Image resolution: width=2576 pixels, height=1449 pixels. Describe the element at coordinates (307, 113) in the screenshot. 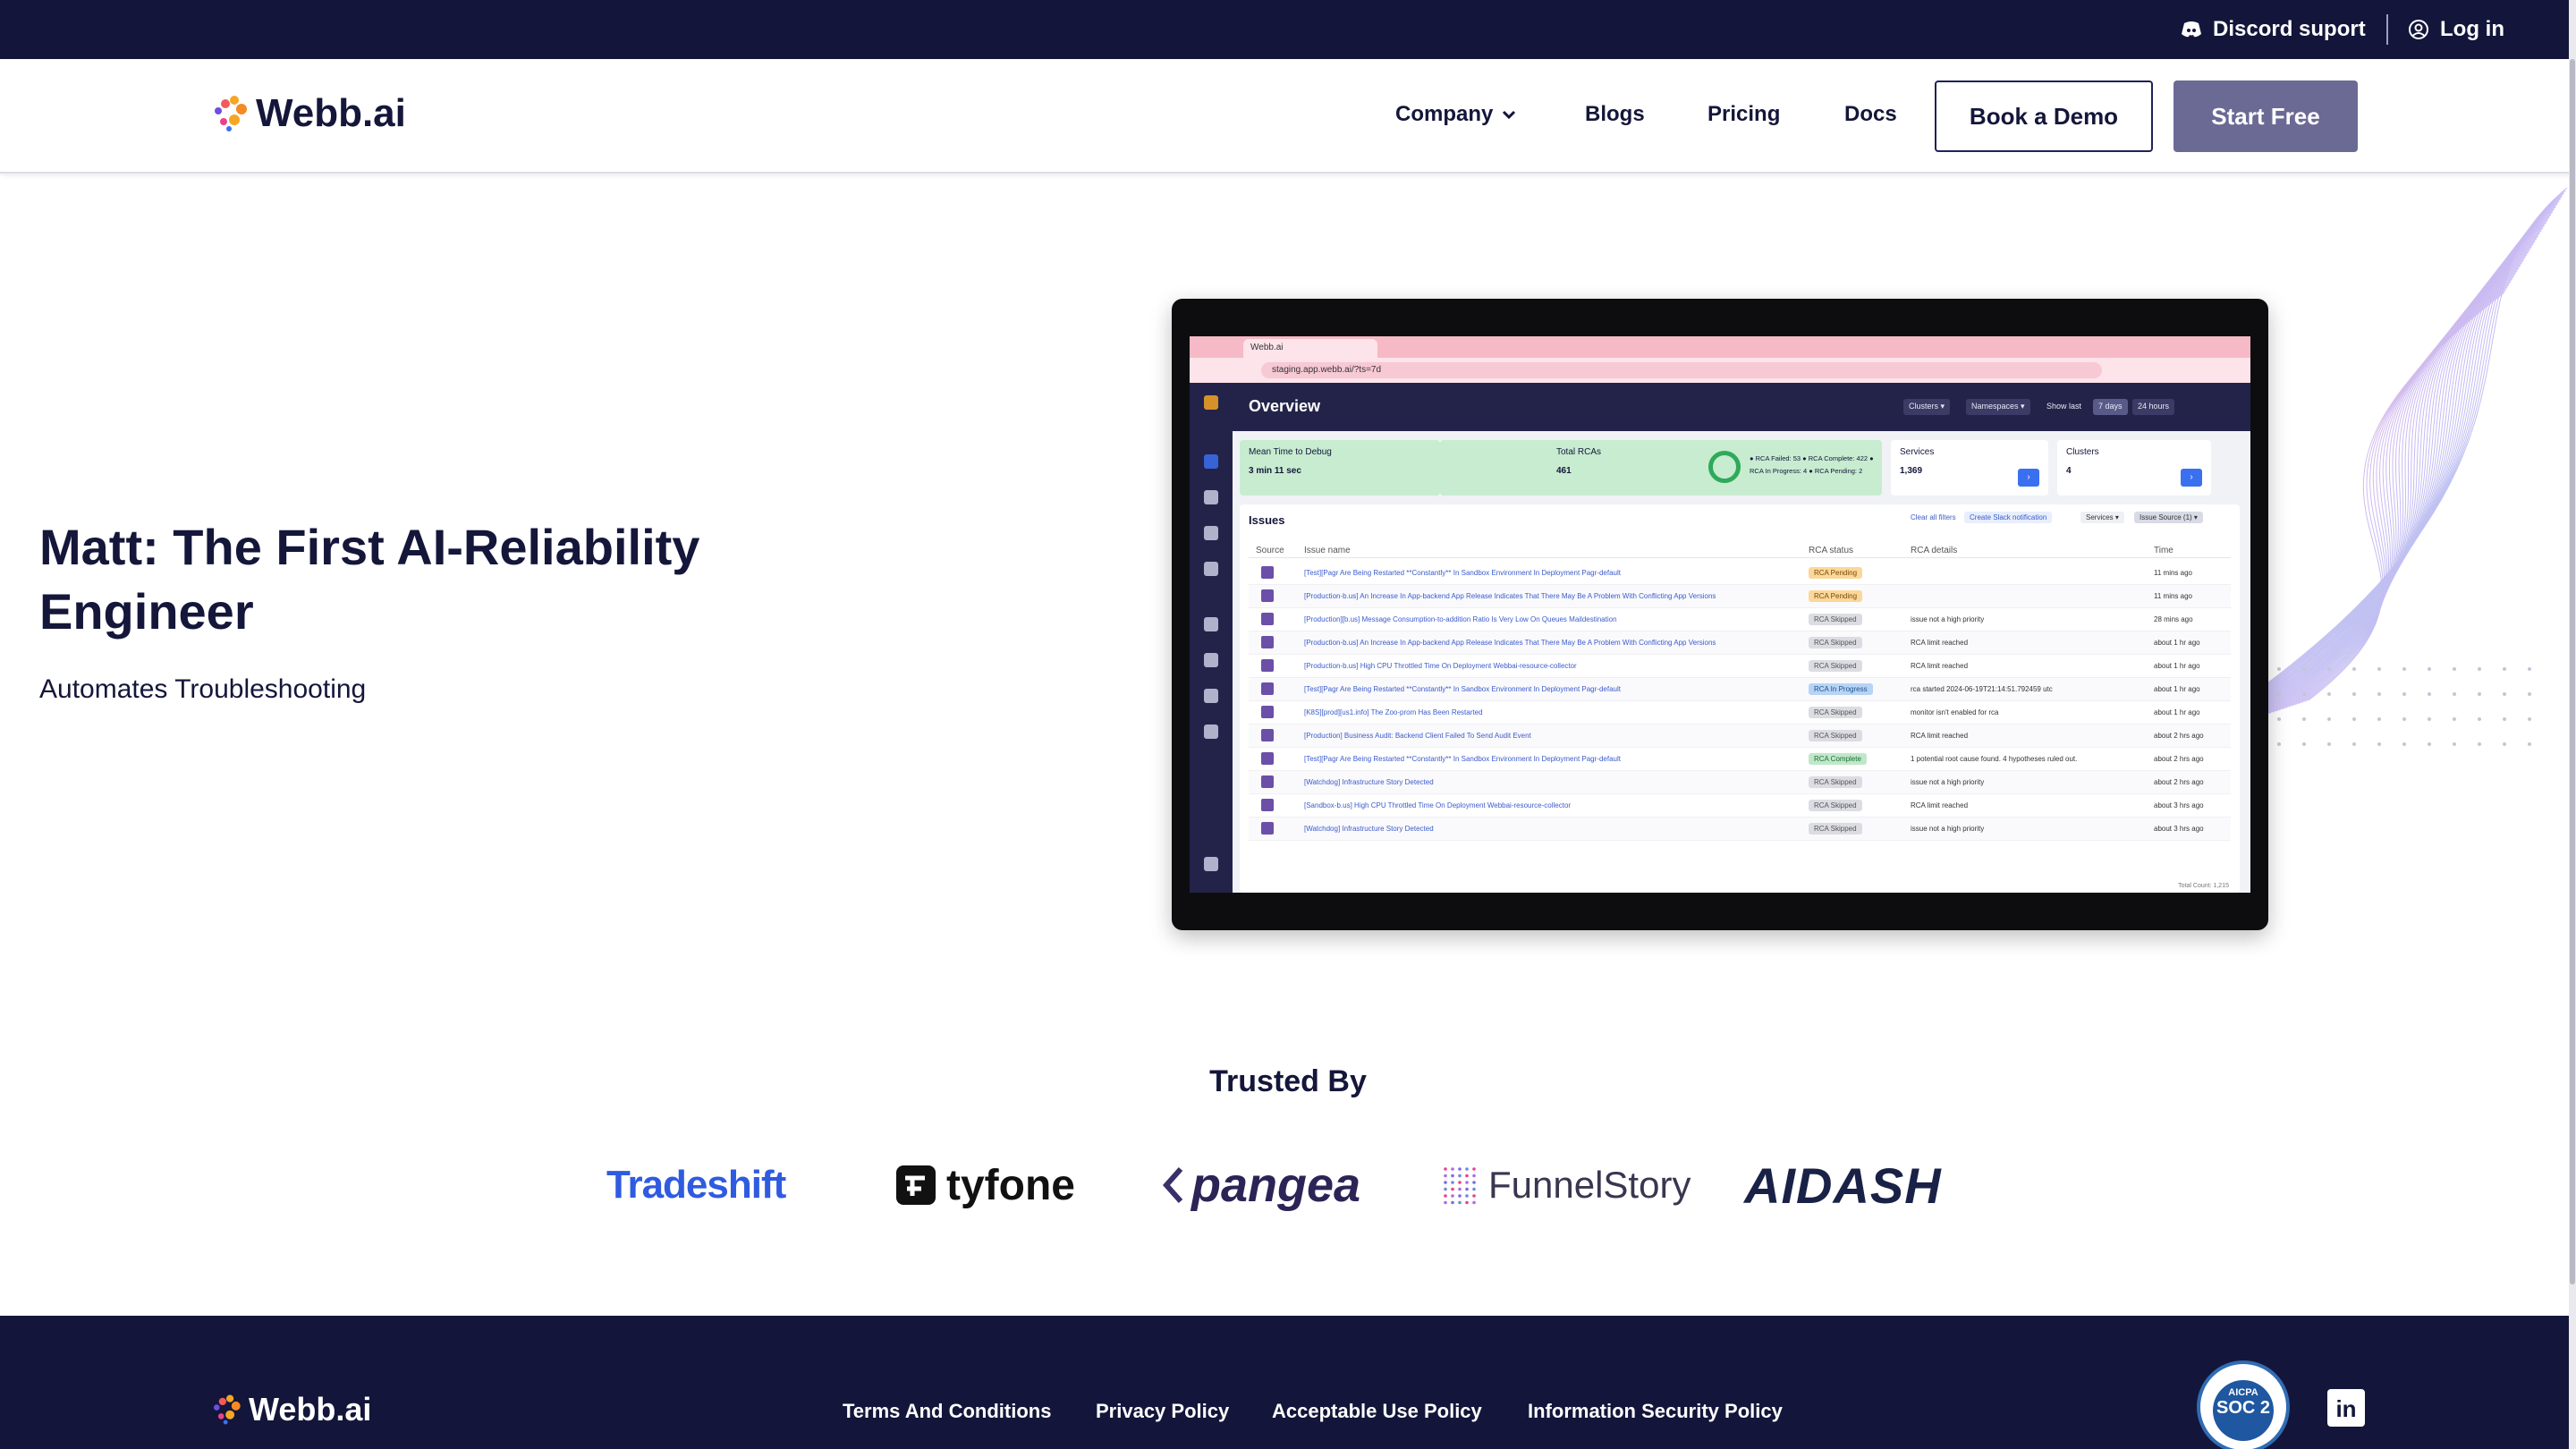

I see `brand-logo: Webb.ai` at that location.